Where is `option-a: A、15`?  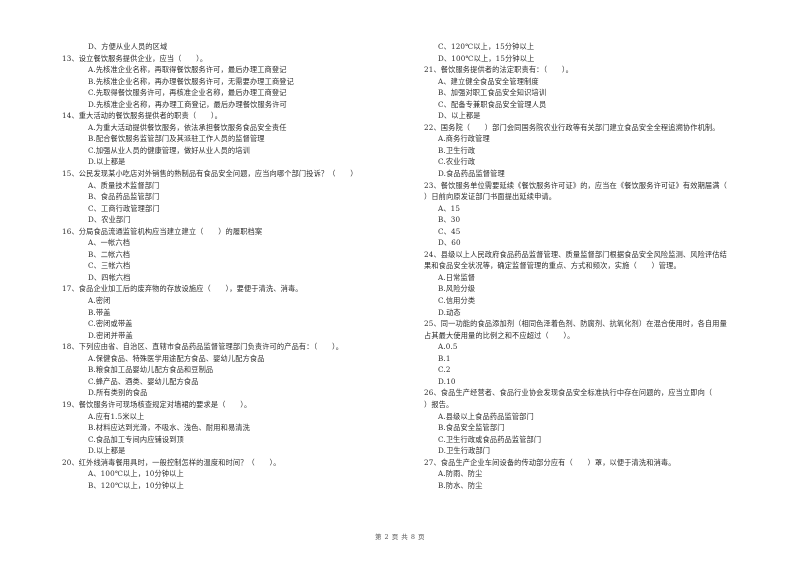 option-a: A、15 is located at coordinates (449, 208).